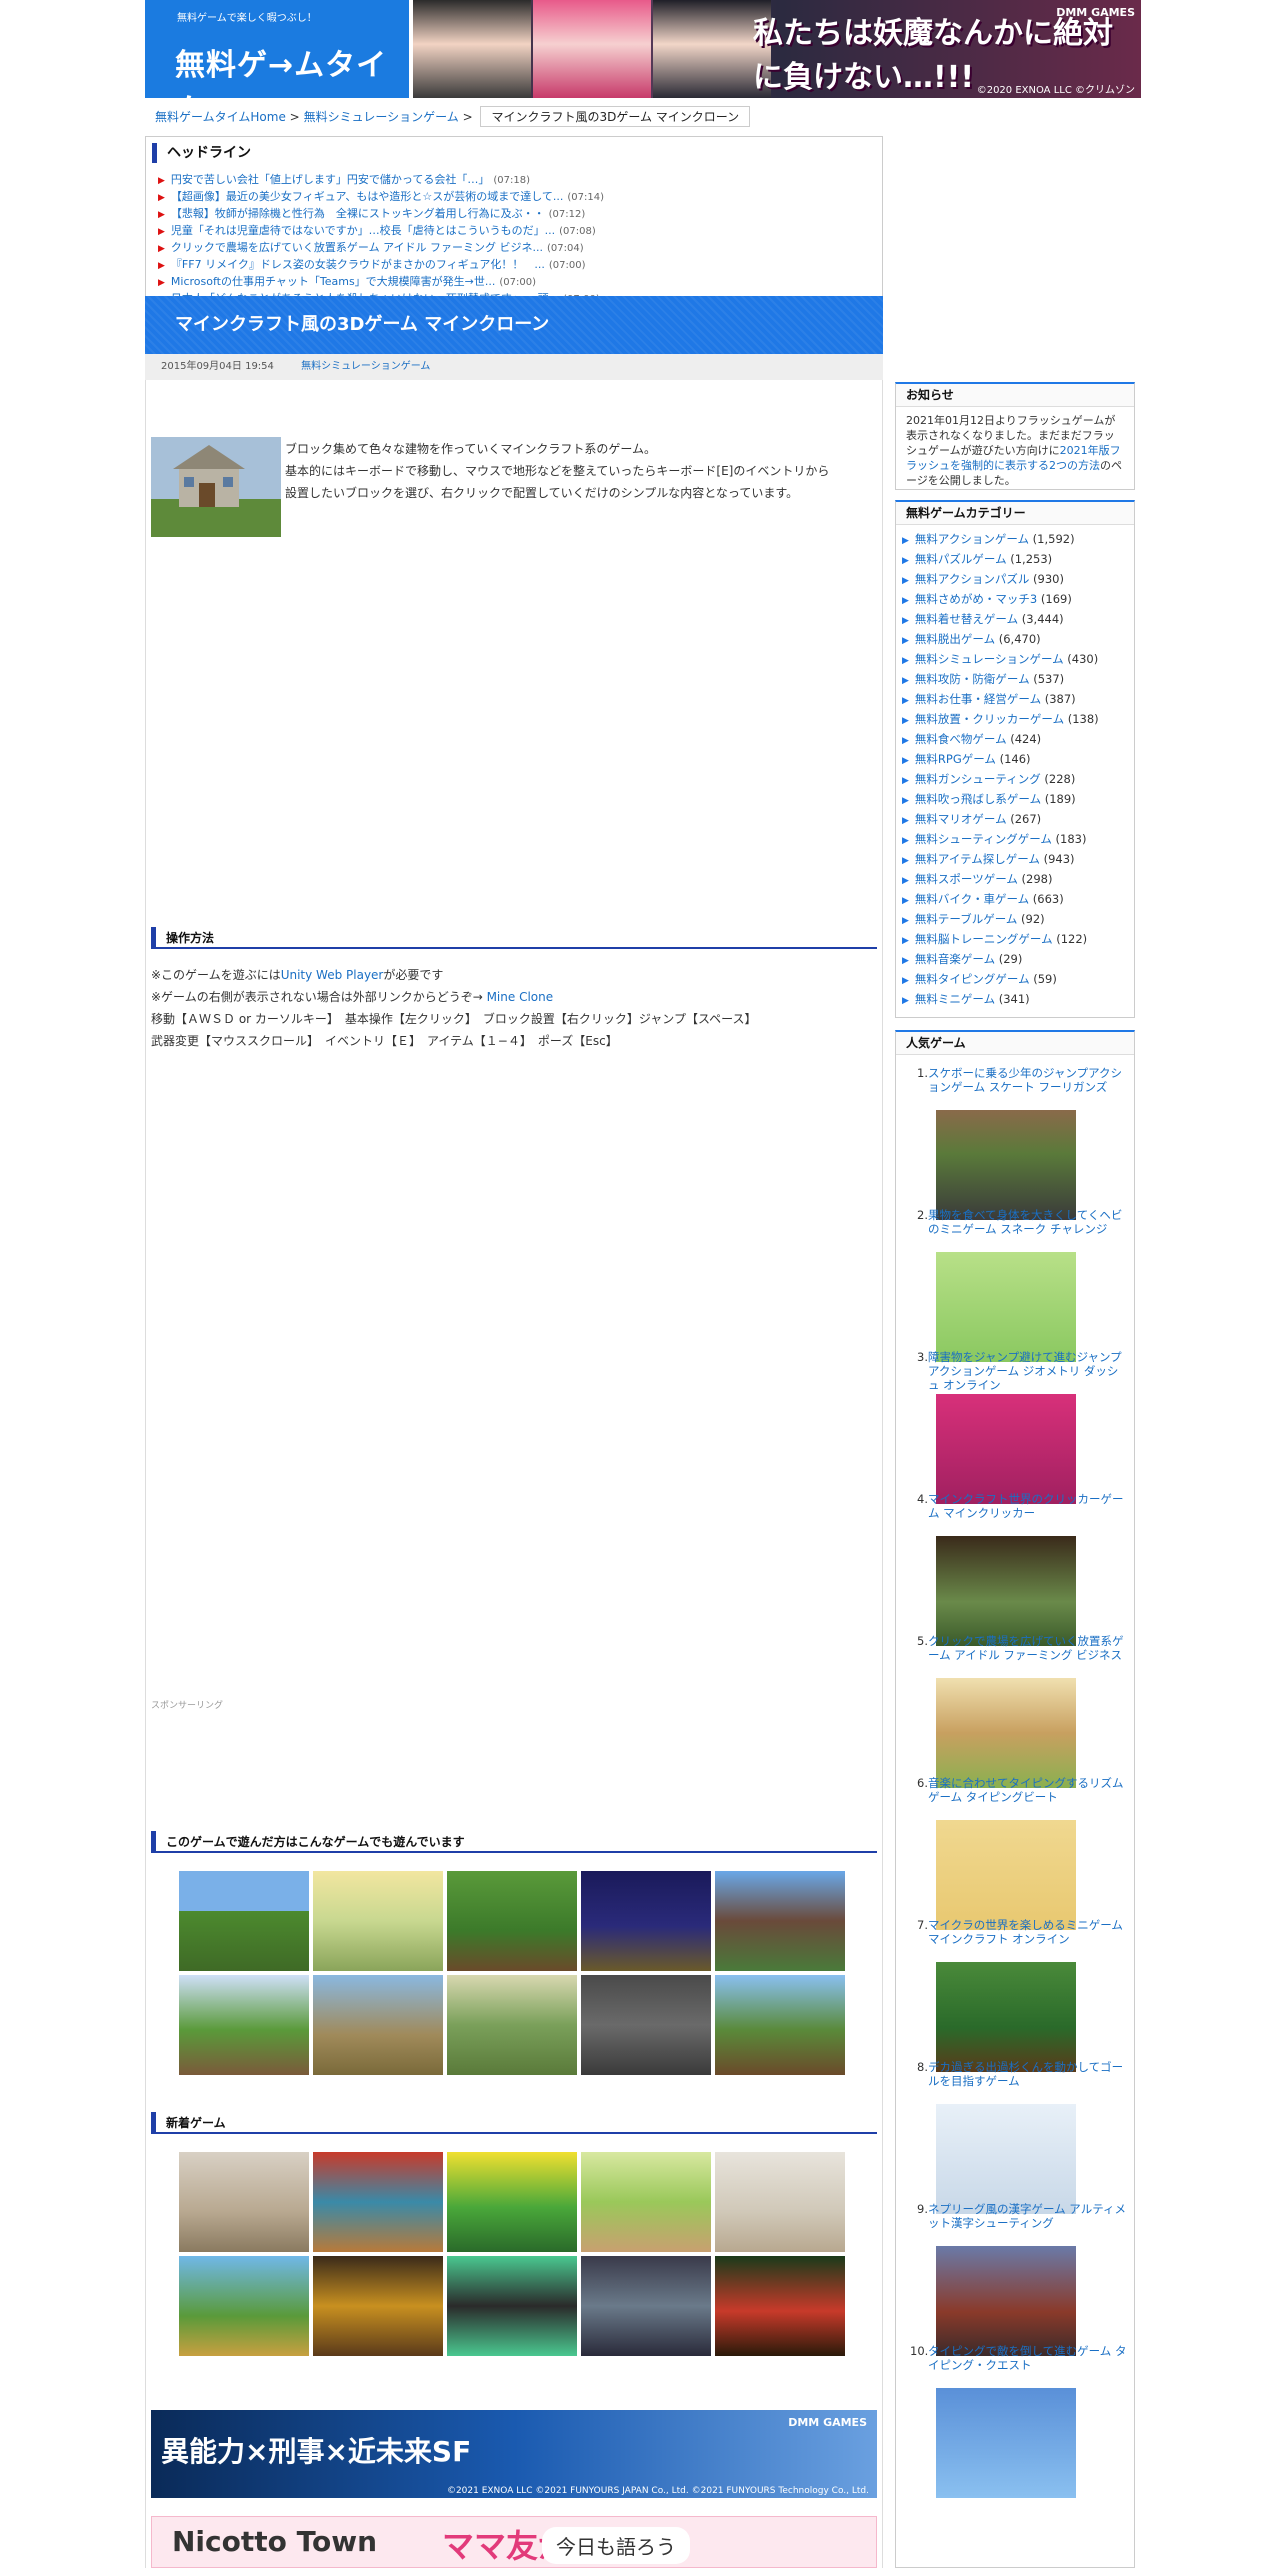 The width and height of the screenshot is (1284, 2568). What do you see at coordinates (978, 799) in the screenshot?
I see `category-link: 無料吹っ飛ばし系ゲーム` at bounding box center [978, 799].